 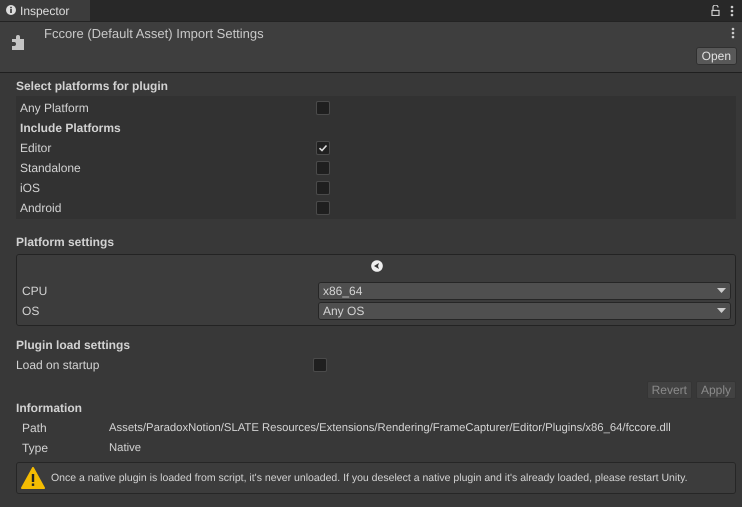 What do you see at coordinates (74, 345) in the screenshot?
I see `section-title: Plugin load settings` at bounding box center [74, 345].